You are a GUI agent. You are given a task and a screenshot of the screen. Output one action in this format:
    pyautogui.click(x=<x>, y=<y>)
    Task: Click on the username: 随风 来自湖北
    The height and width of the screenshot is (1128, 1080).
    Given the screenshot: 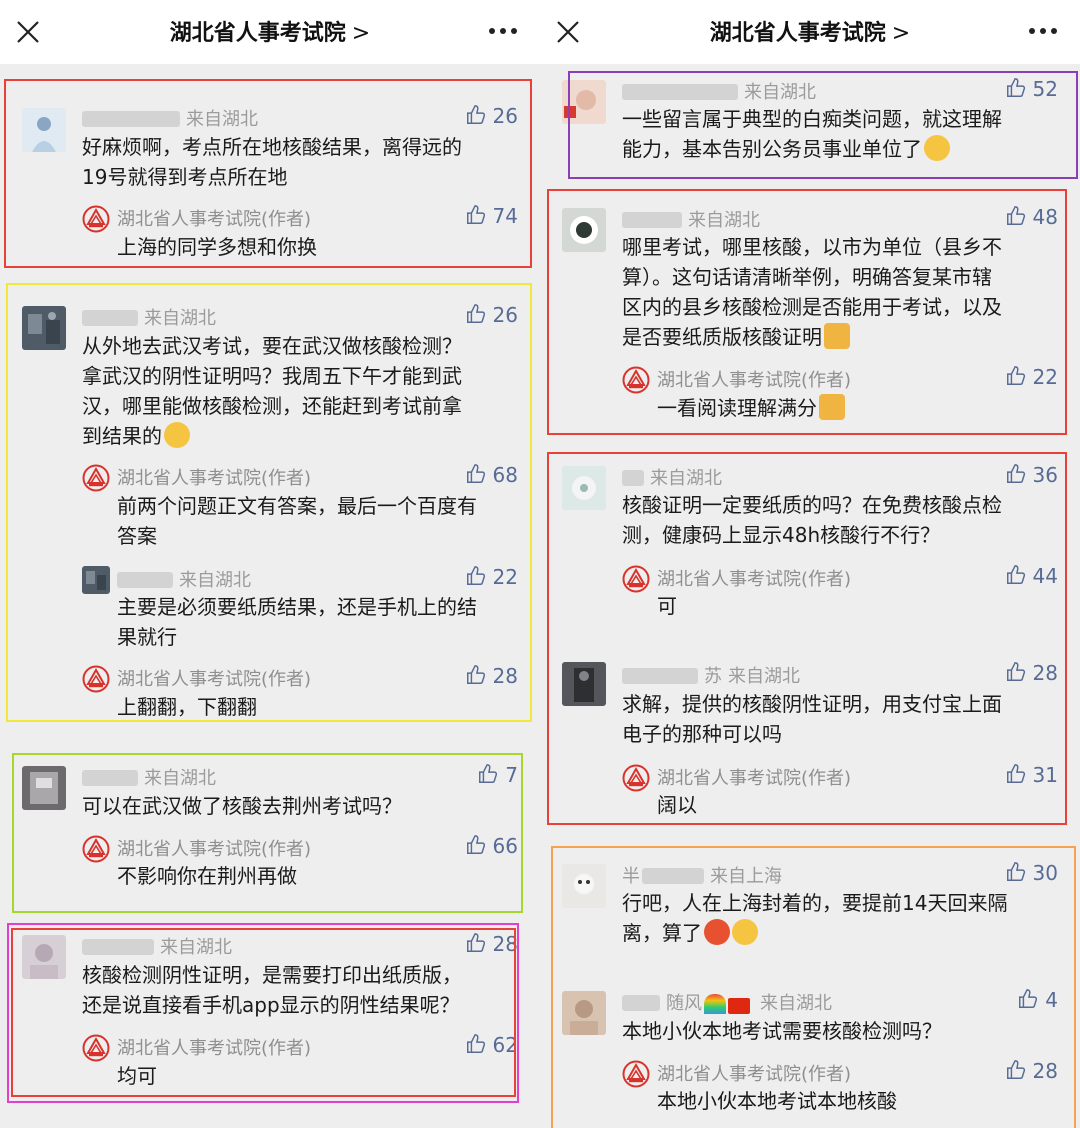 What is the action you would take?
    pyautogui.click(x=727, y=1002)
    